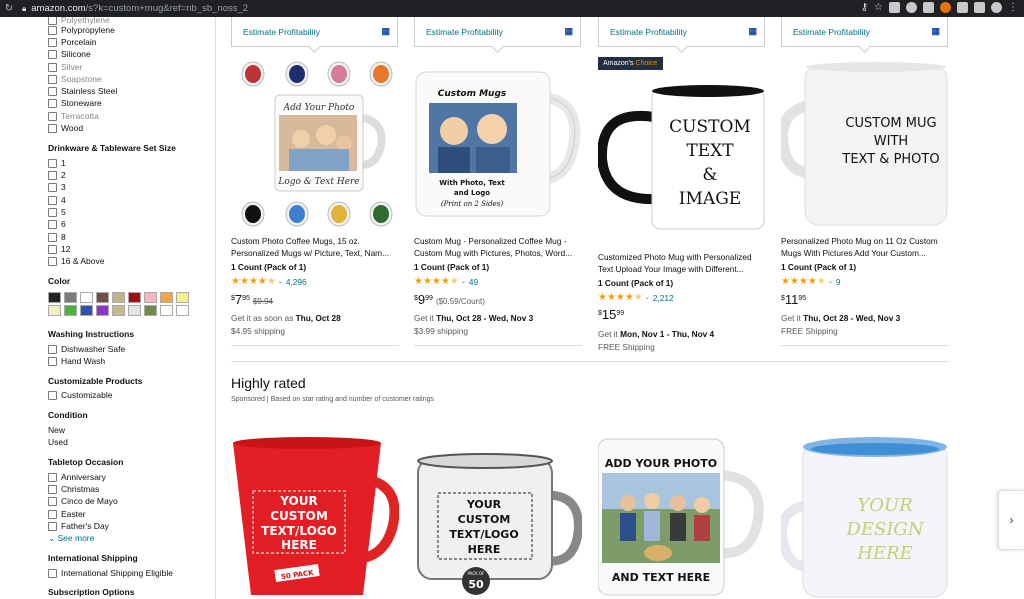  I want to click on filter-occasion: Father's Day, so click(78, 526).